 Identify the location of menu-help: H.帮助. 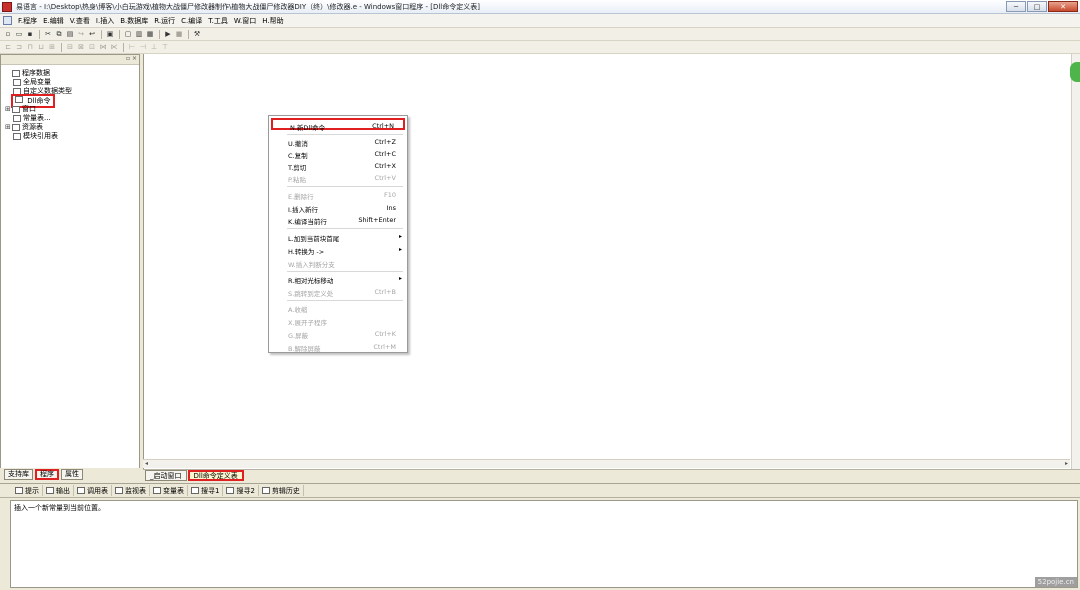
(272, 21).